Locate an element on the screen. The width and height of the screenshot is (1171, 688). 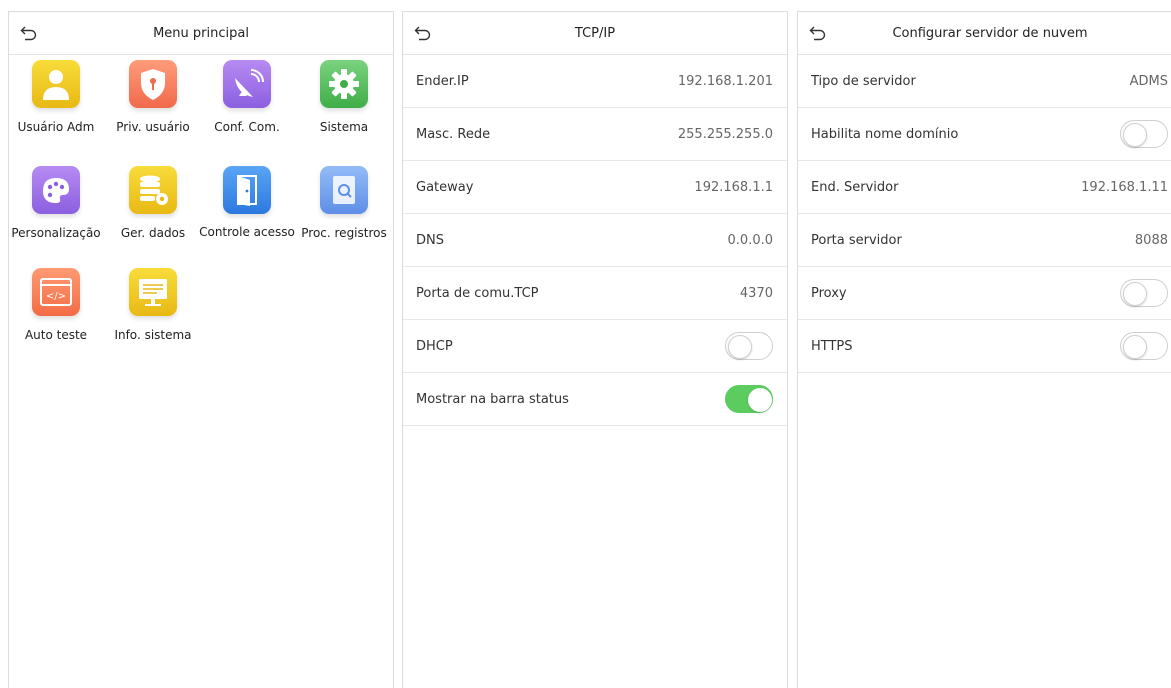
setting-label: Tipo de servidor is located at coordinates (863, 81).